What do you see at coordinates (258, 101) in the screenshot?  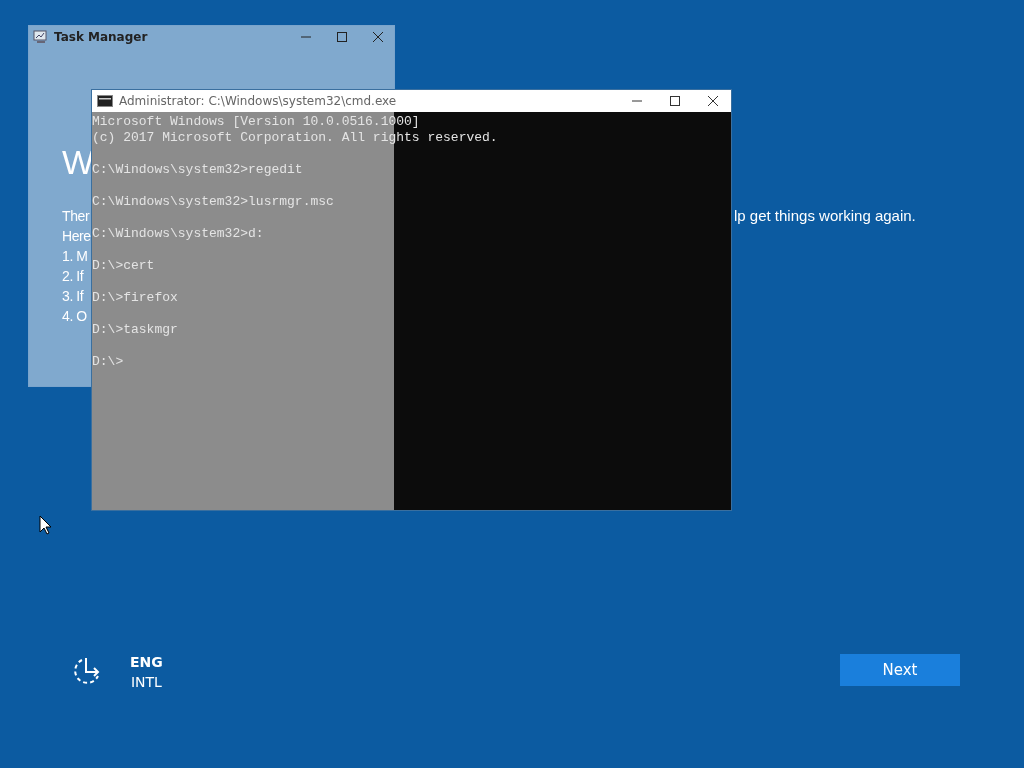 I see `window-title: Administrator: C:\Windows\system32\cmd.exe` at bounding box center [258, 101].